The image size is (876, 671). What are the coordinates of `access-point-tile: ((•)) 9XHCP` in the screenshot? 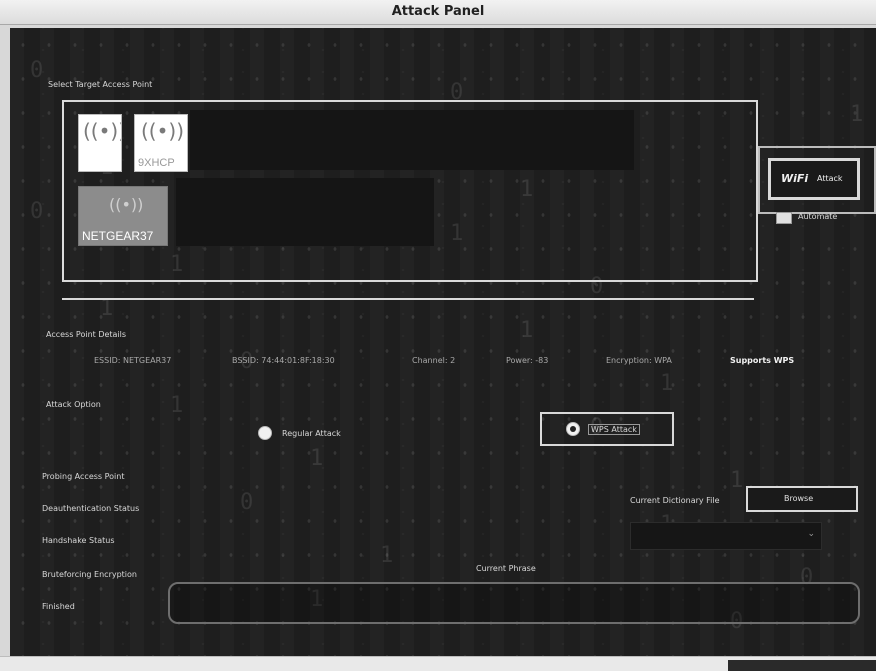 It's located at (161, 143).